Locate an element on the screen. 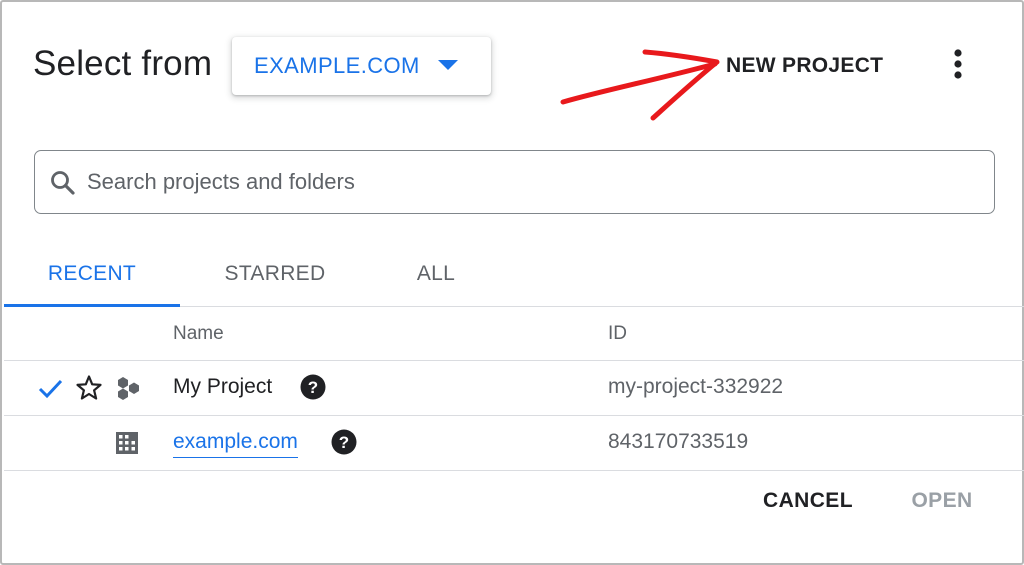 This screenshot has width=1024, height=565. table-header: Name ID is located at coordinates (514, 334).